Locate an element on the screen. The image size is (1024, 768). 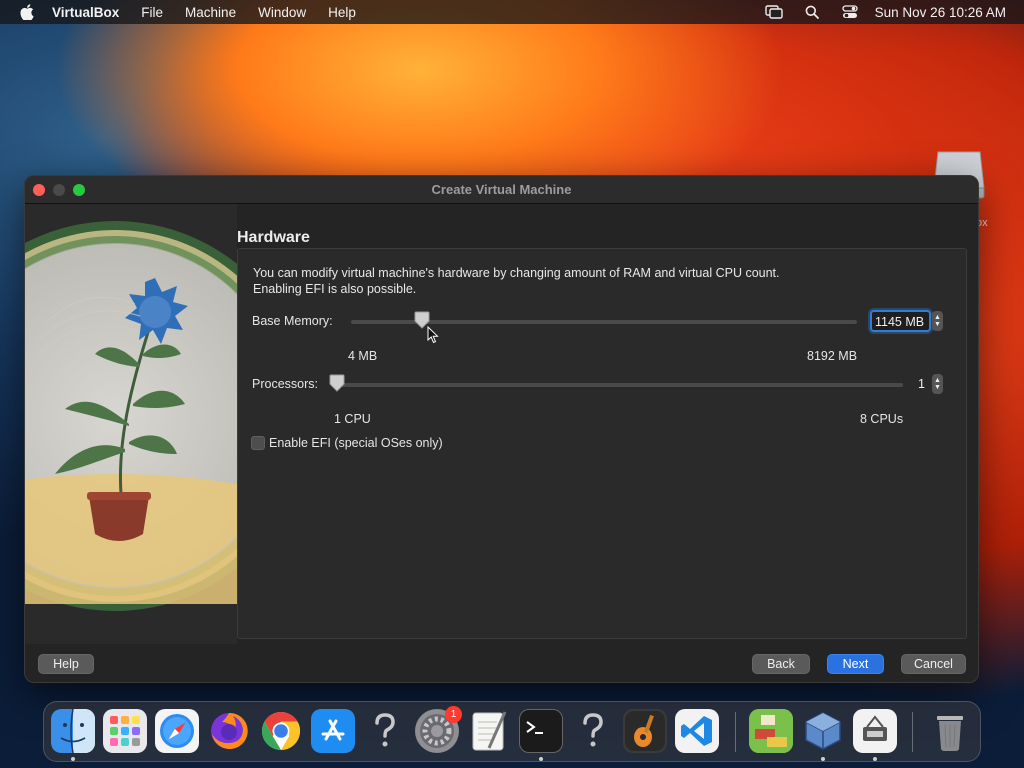
processors-min-label: 1 CPU is located at coordinates (352, 419).